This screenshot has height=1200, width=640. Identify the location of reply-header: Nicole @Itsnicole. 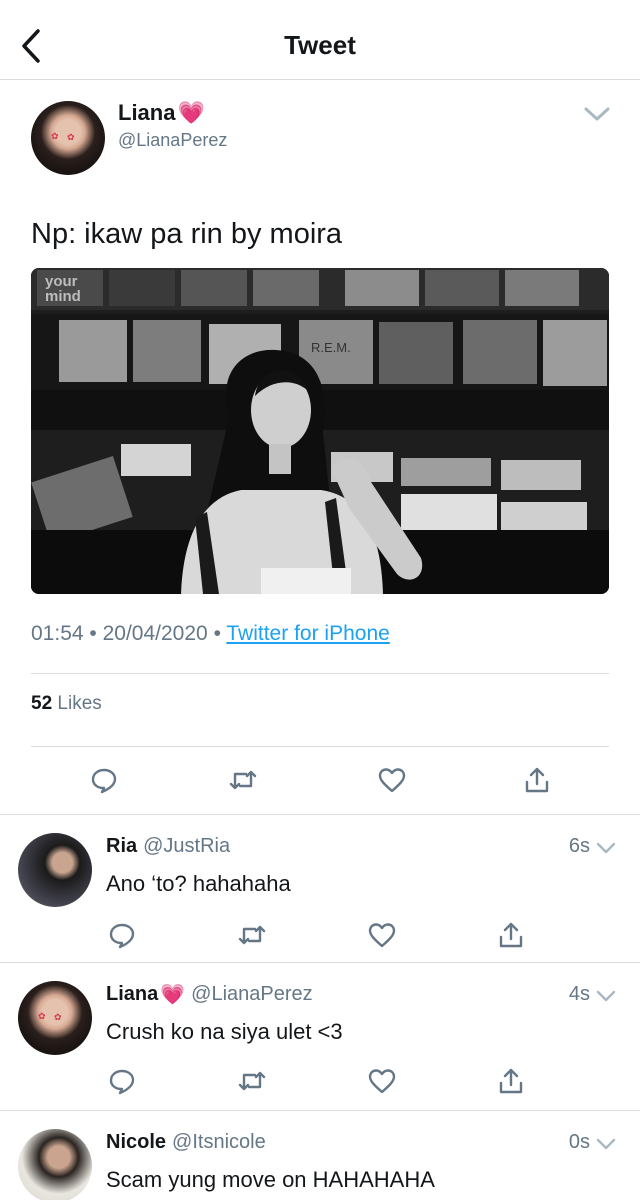
(186, 1142).